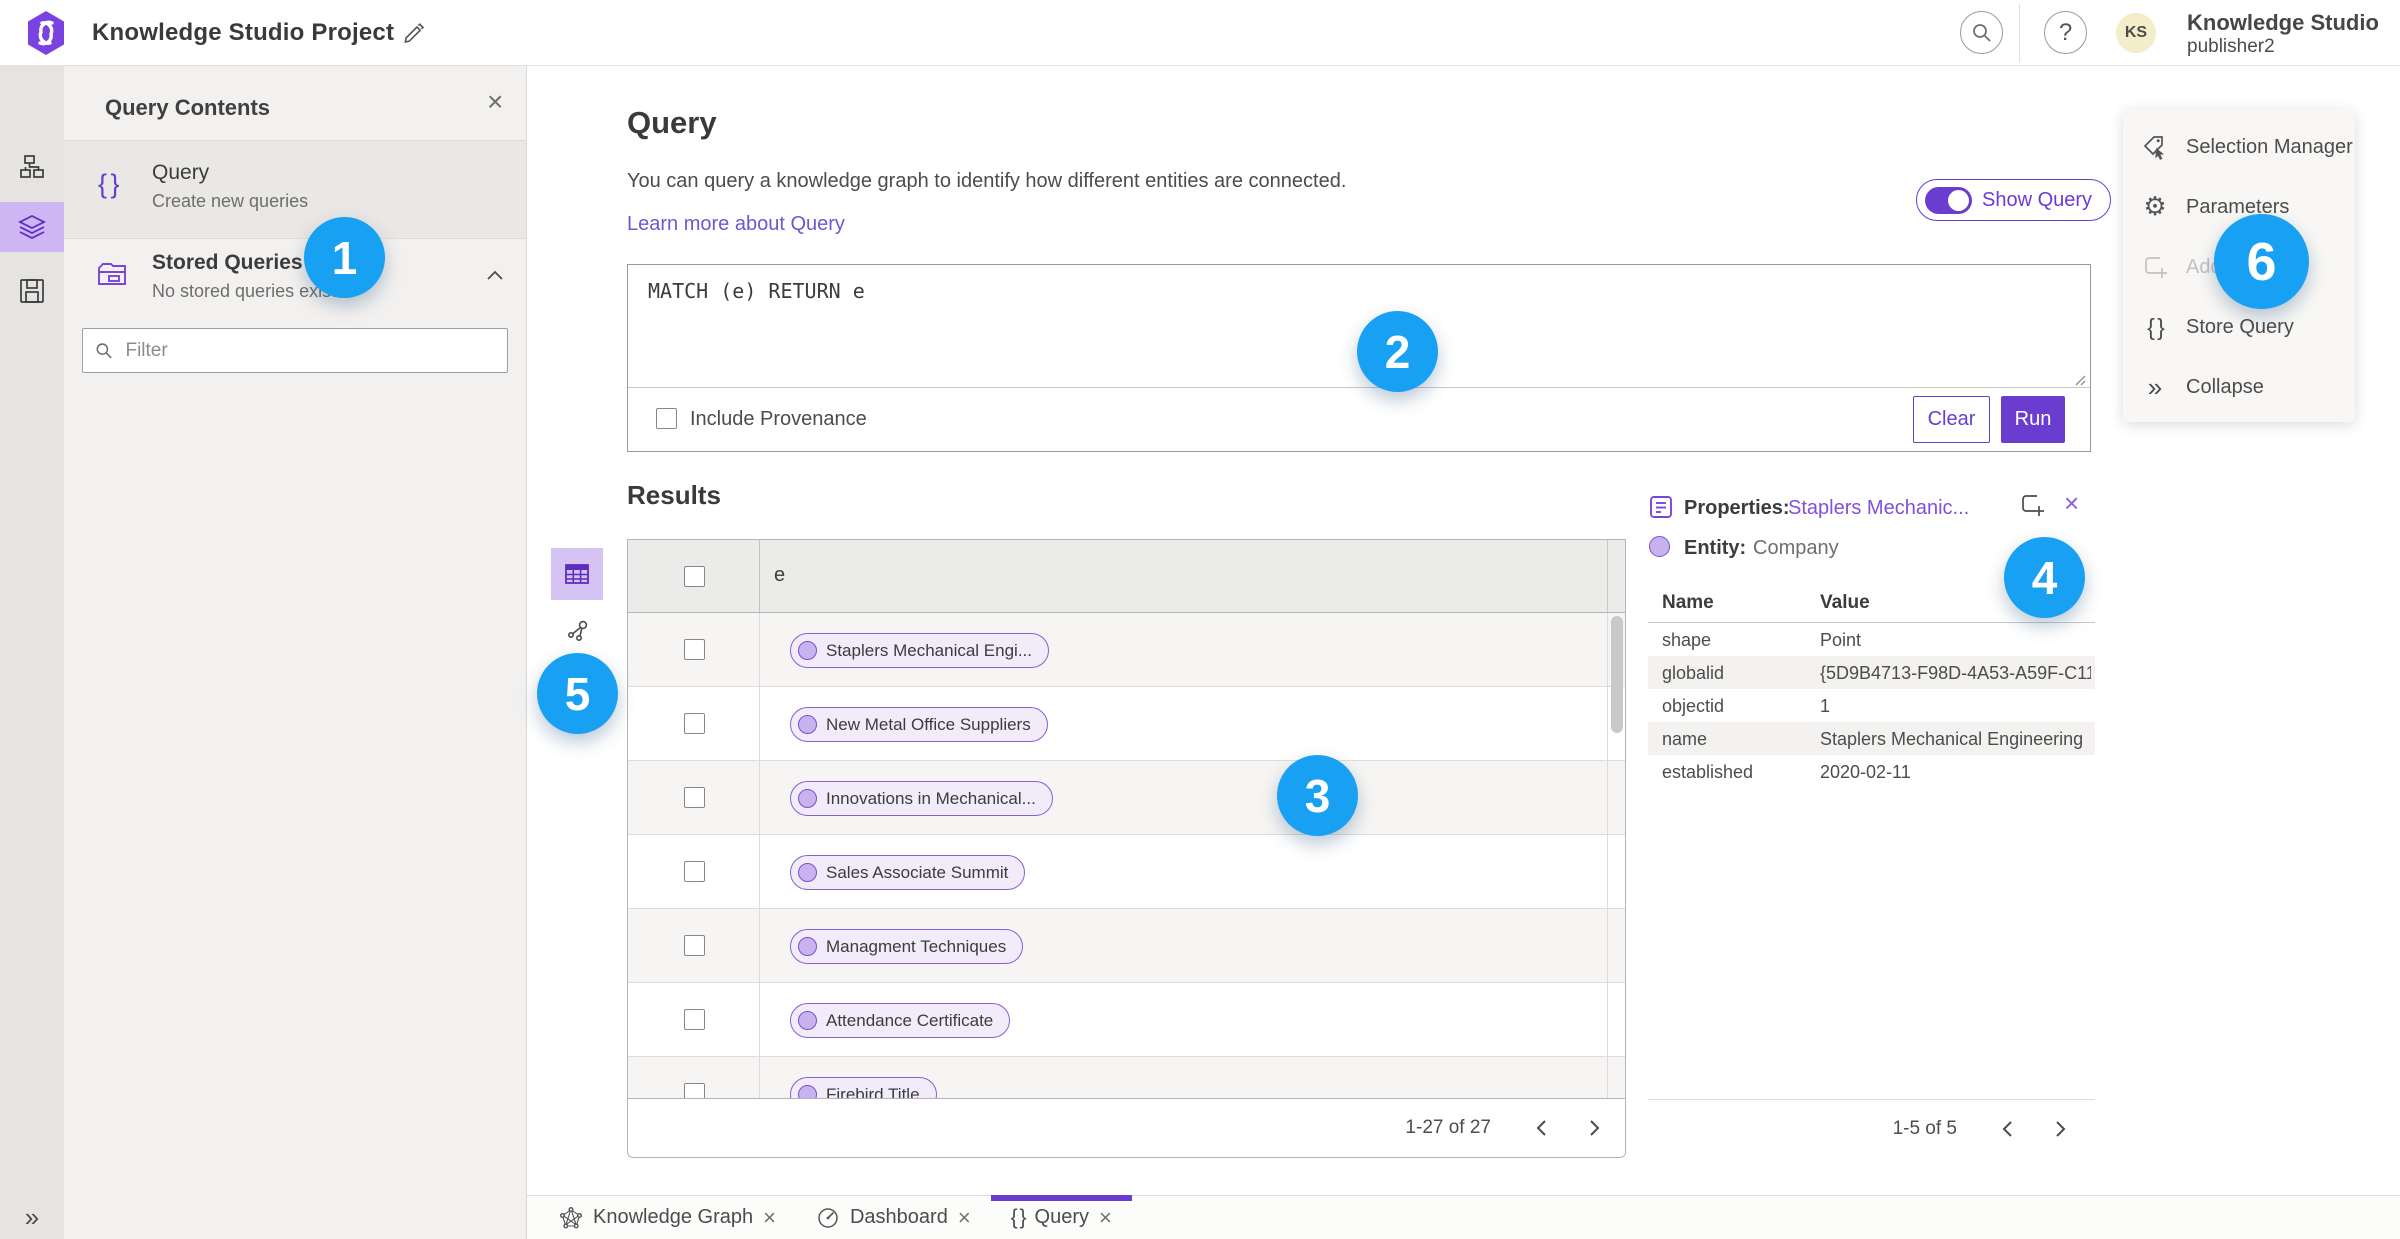 This screenshot has height=1239, width=2400. What do you see at coordinates (310, 350) in the screenshot?
I see `filter-input` at bounding box center [310, 350].